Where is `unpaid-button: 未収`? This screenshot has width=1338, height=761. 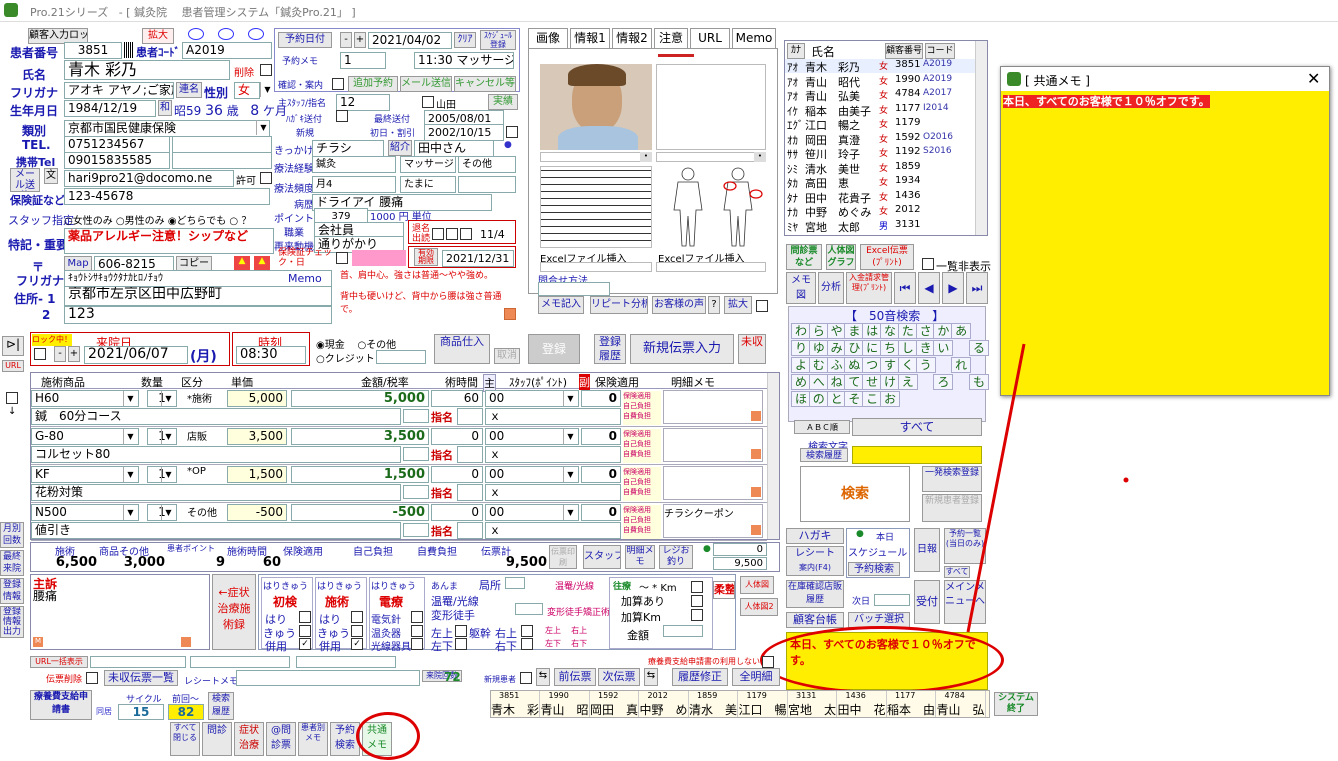 unpaid-button: 未収 is located at coordinates (752, 349).